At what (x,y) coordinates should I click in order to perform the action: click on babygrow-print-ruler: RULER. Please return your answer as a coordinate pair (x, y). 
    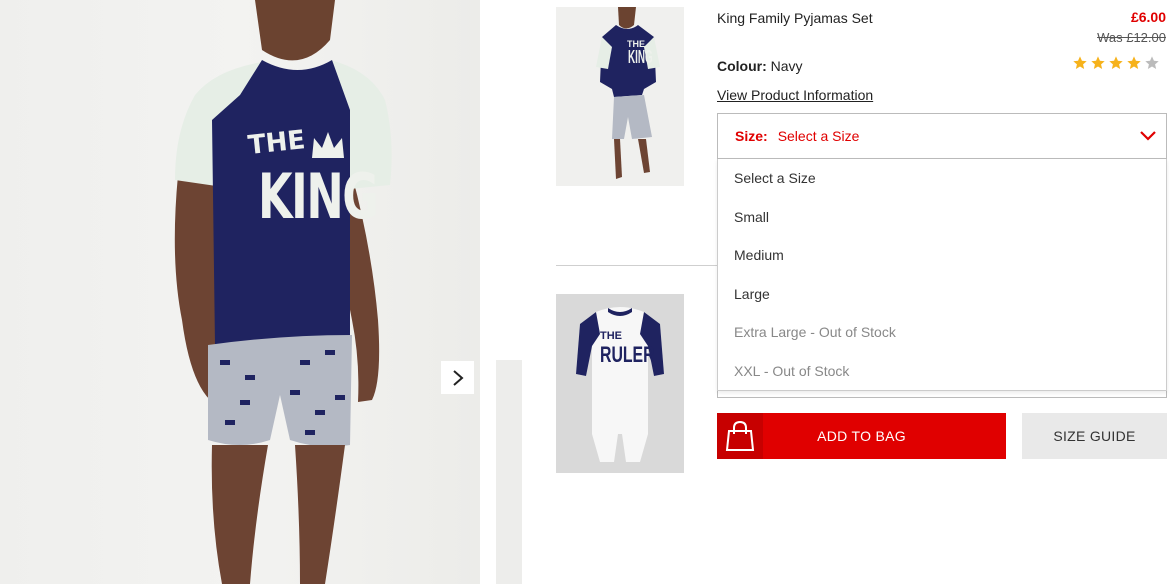
    Looking at the image, I should click on (627, 354).